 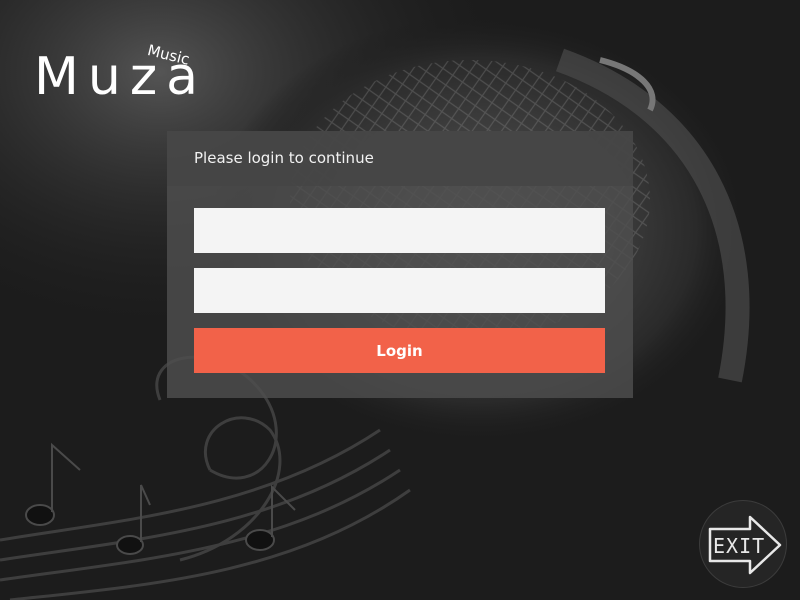 What do you see at coordinates (119, 75) in the screenshot?
I see `brand-logo: Muza Music` at bounding box center [119, 75].